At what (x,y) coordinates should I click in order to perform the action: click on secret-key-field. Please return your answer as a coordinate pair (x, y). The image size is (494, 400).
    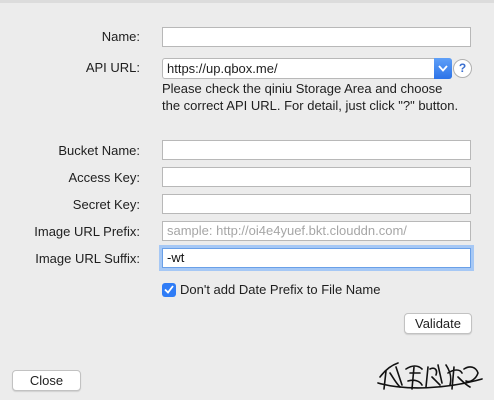
    Looking at the image, I should click on (316, 204).